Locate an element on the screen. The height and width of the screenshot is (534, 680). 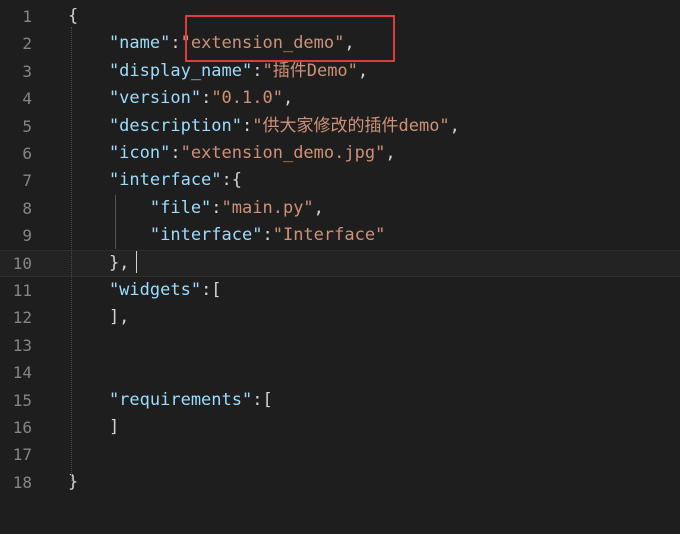
code-line: 10 }, is located at coordinates (340, 263).